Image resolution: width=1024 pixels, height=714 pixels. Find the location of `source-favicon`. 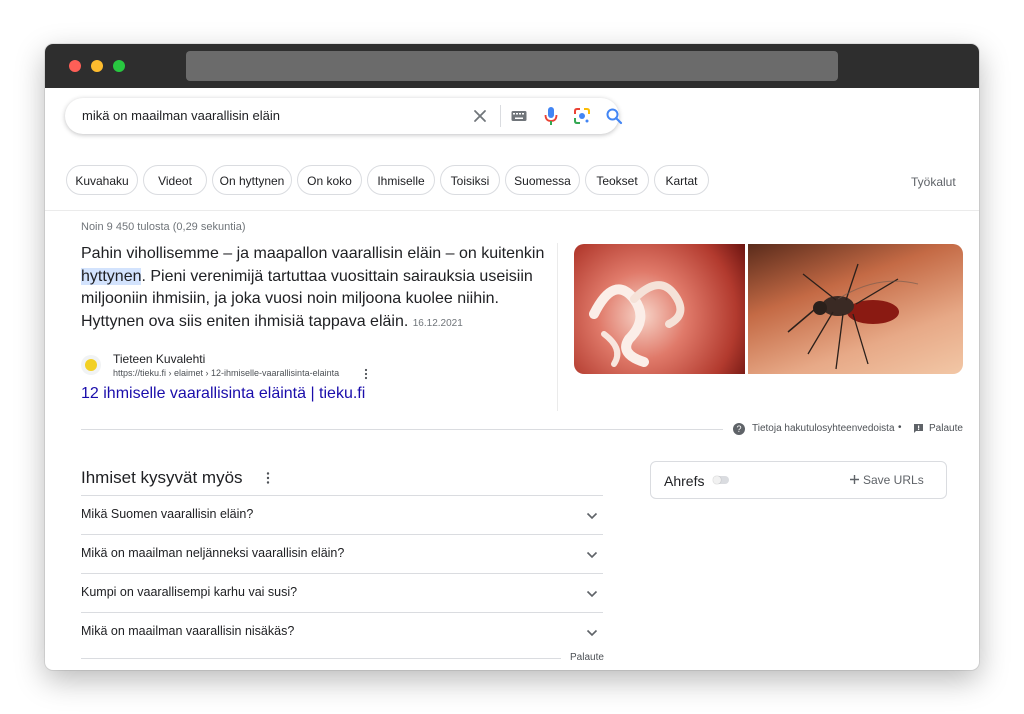

source-favicon is located at coordinates (91, 365).